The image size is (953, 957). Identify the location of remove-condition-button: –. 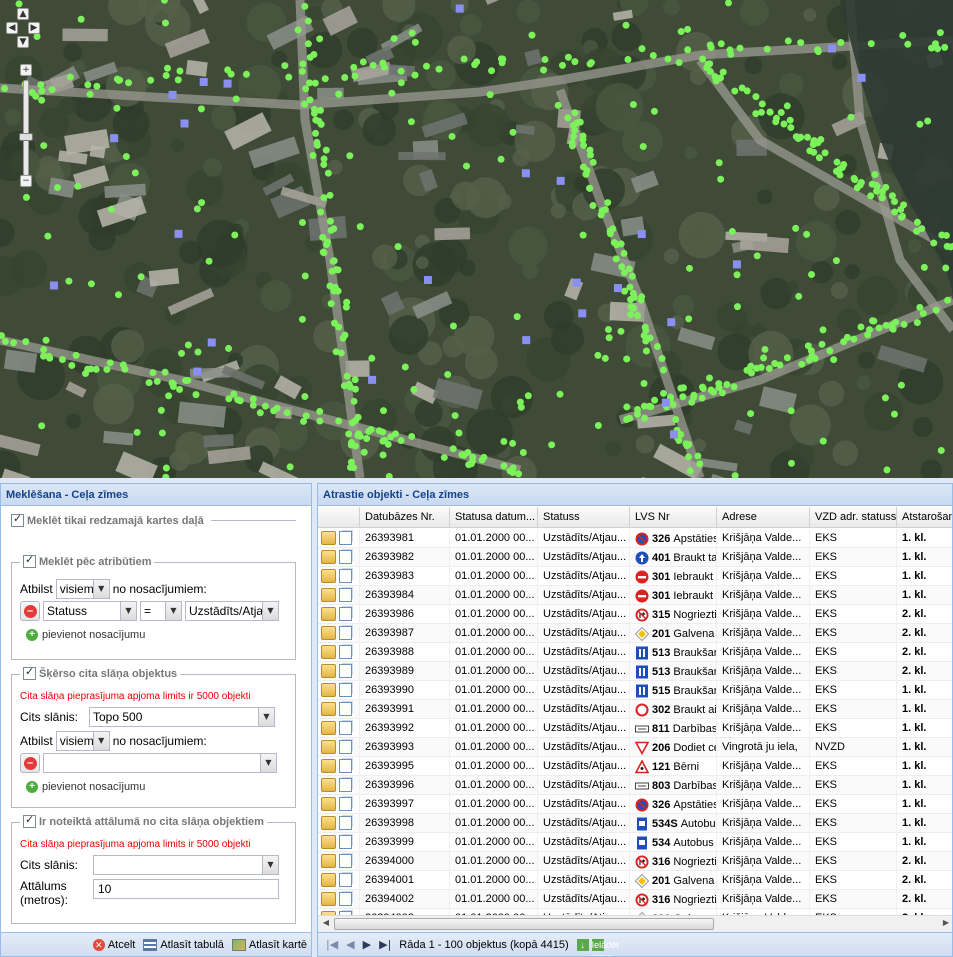
(30, 611).